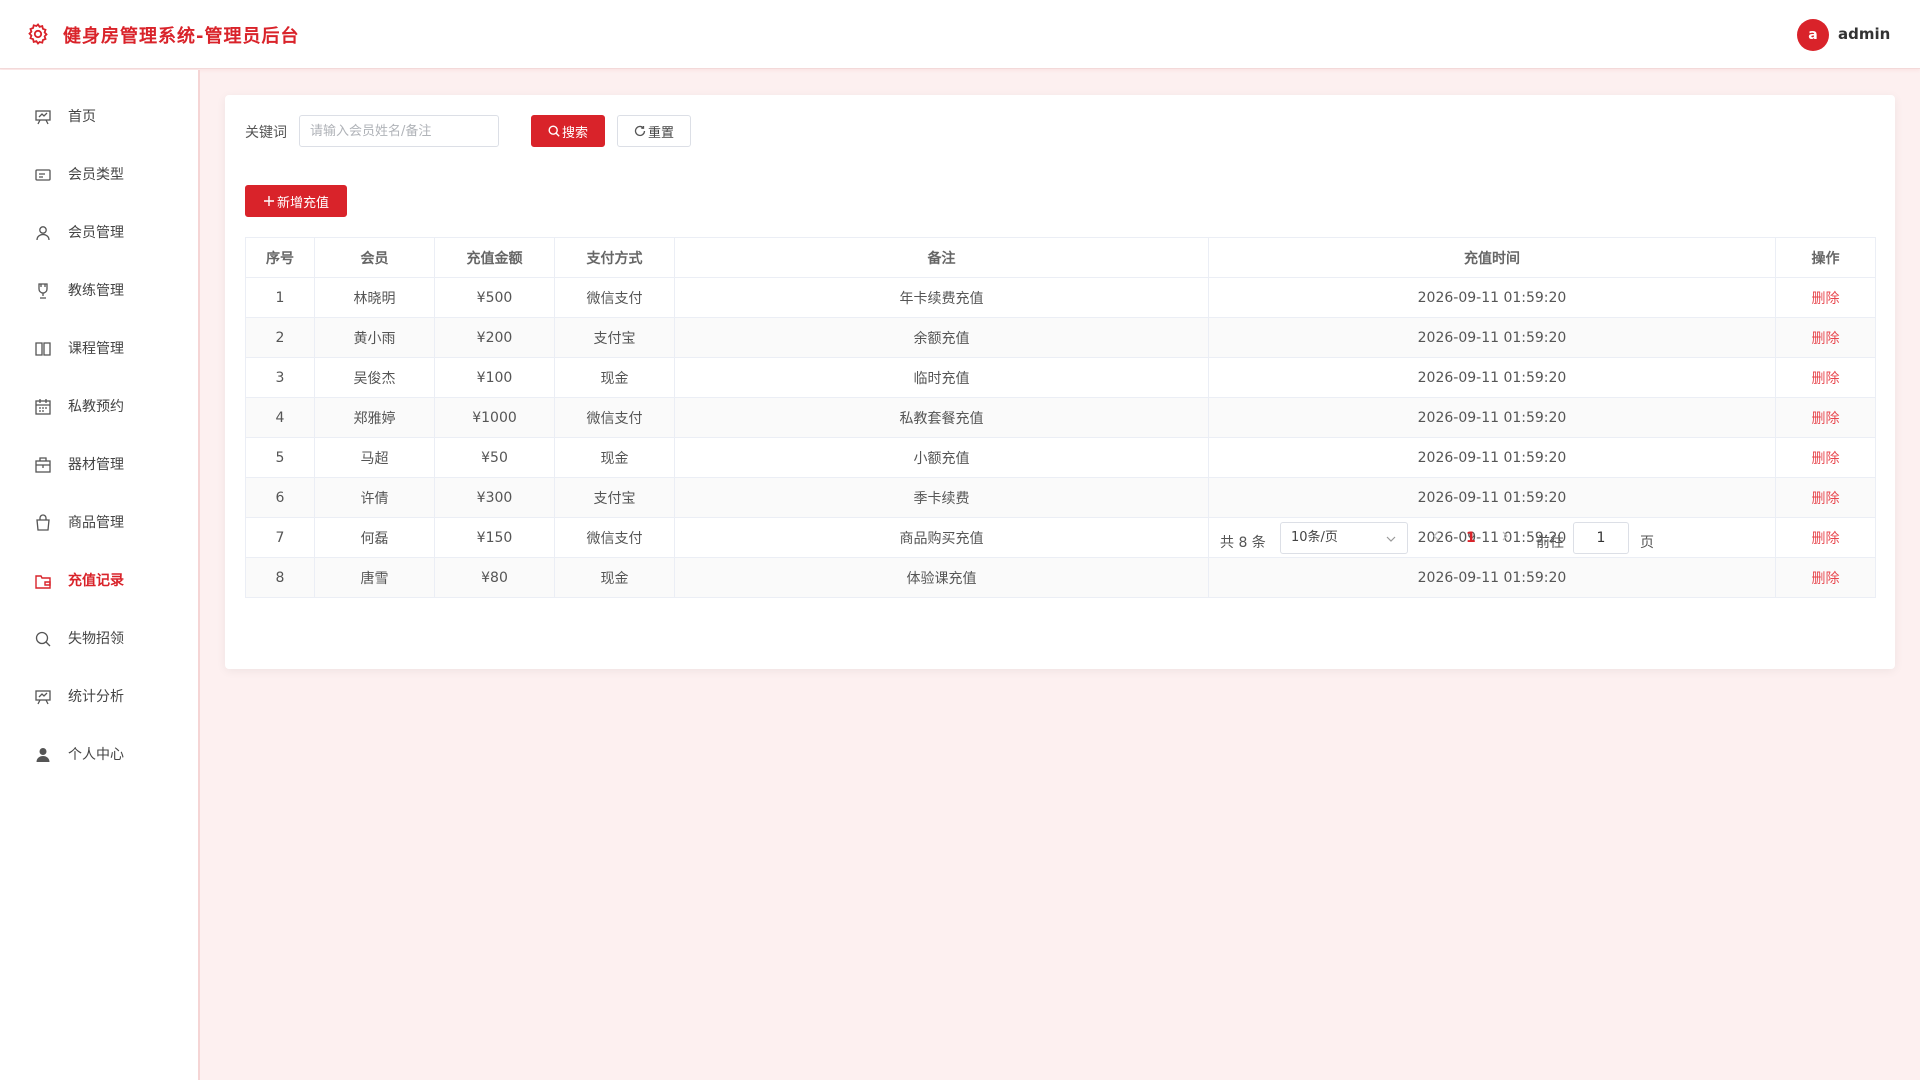 The width and height of the screenshot is (1920, 1080). I want to click on cell-note: 私教套餐充值, so click(941, 417).